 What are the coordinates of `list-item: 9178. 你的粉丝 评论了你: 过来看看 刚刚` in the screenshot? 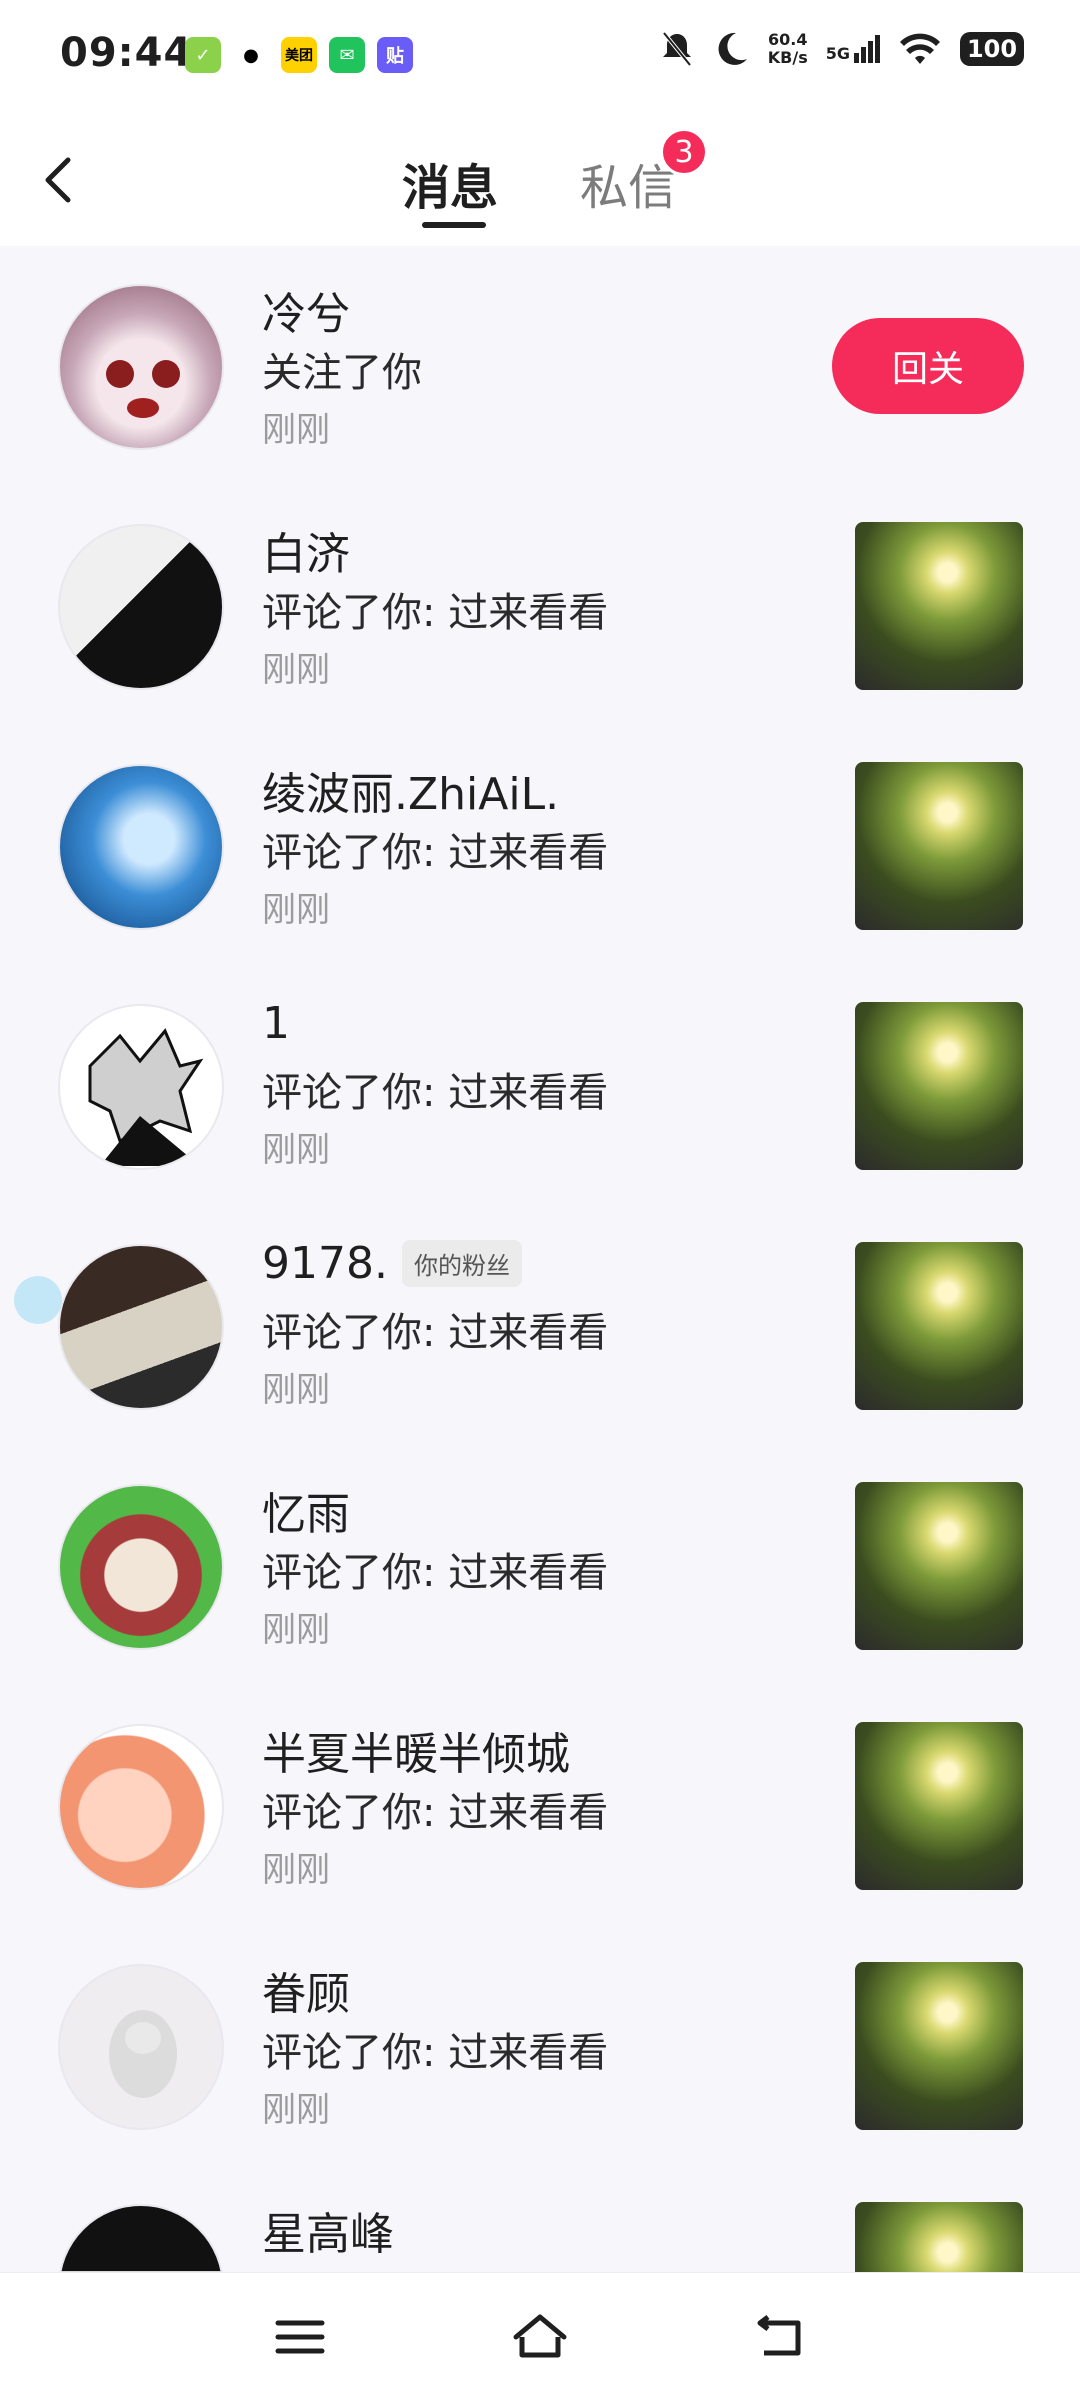 It's located at (540, 1326).